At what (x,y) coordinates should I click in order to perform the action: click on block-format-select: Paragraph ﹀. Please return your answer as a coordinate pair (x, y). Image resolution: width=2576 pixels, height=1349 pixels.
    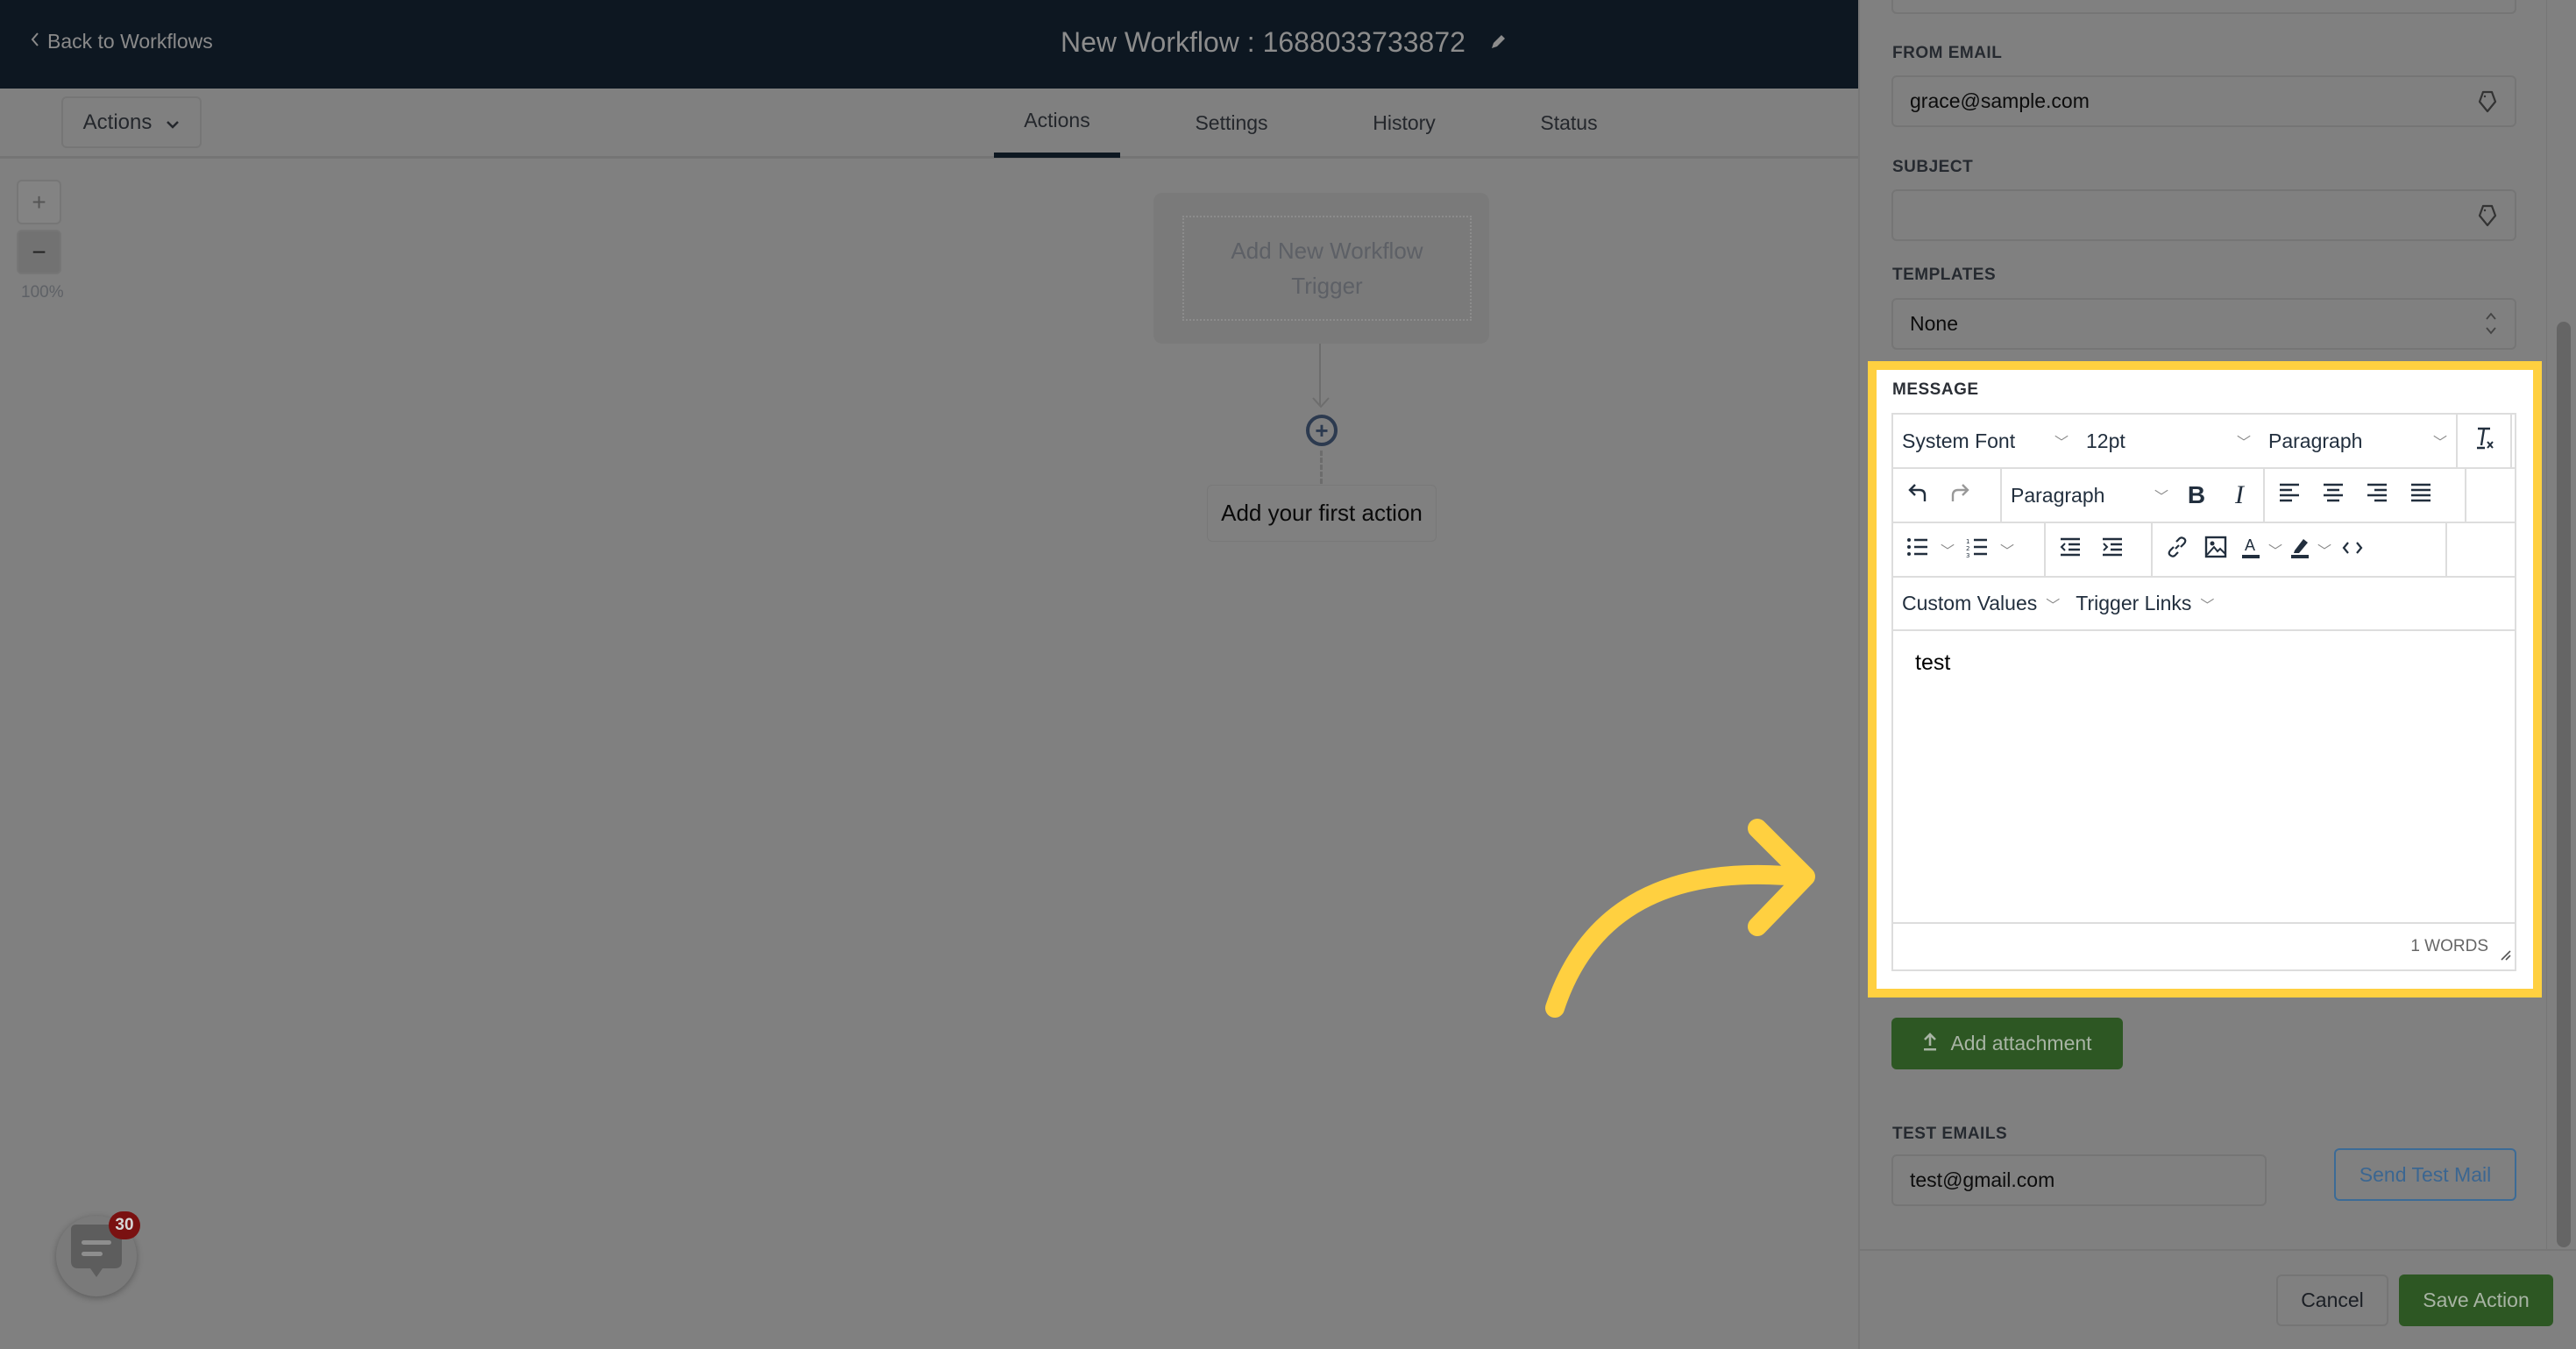
    Looking at the image, I should click on (2359, 441).